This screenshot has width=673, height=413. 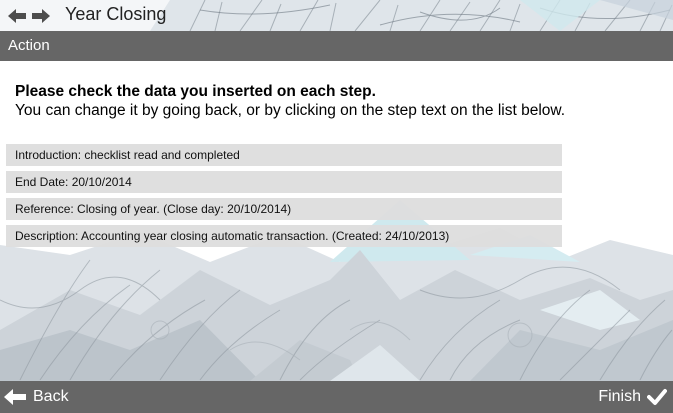 What do you see at coordinates (116, 14) in the screenshot?
I see `window-title: Year Closing` at bounding box center [116, 14].